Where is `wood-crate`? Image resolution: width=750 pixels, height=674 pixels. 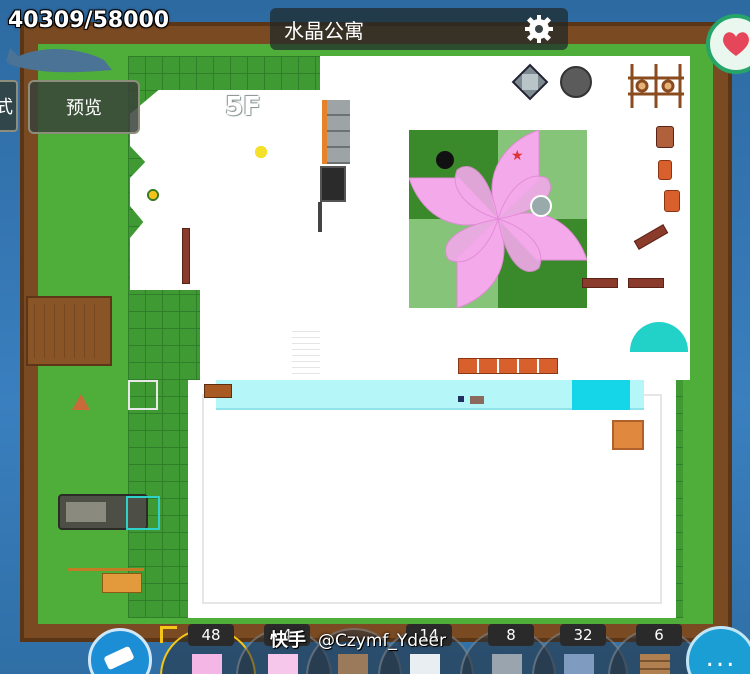 wood-crate is located at coordinates (665, 137).